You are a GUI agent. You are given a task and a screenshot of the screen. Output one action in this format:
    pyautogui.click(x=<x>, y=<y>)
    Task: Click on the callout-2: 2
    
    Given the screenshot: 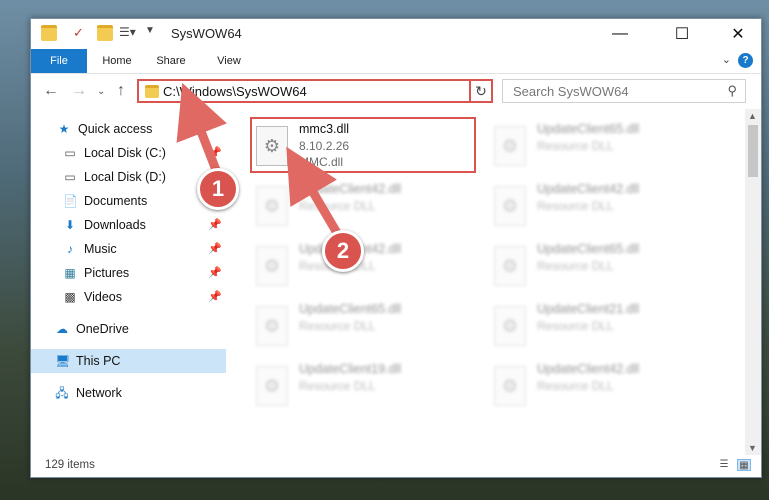 What is the action you would take?
    pyautogui.click(x=343, y=251)
    